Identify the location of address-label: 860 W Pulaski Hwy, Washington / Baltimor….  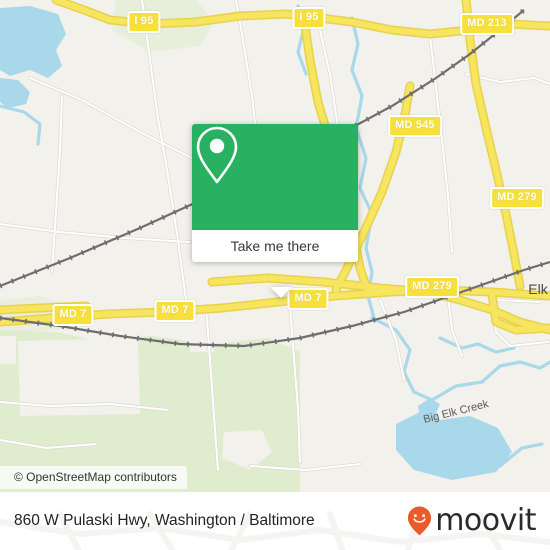
(164, 520).